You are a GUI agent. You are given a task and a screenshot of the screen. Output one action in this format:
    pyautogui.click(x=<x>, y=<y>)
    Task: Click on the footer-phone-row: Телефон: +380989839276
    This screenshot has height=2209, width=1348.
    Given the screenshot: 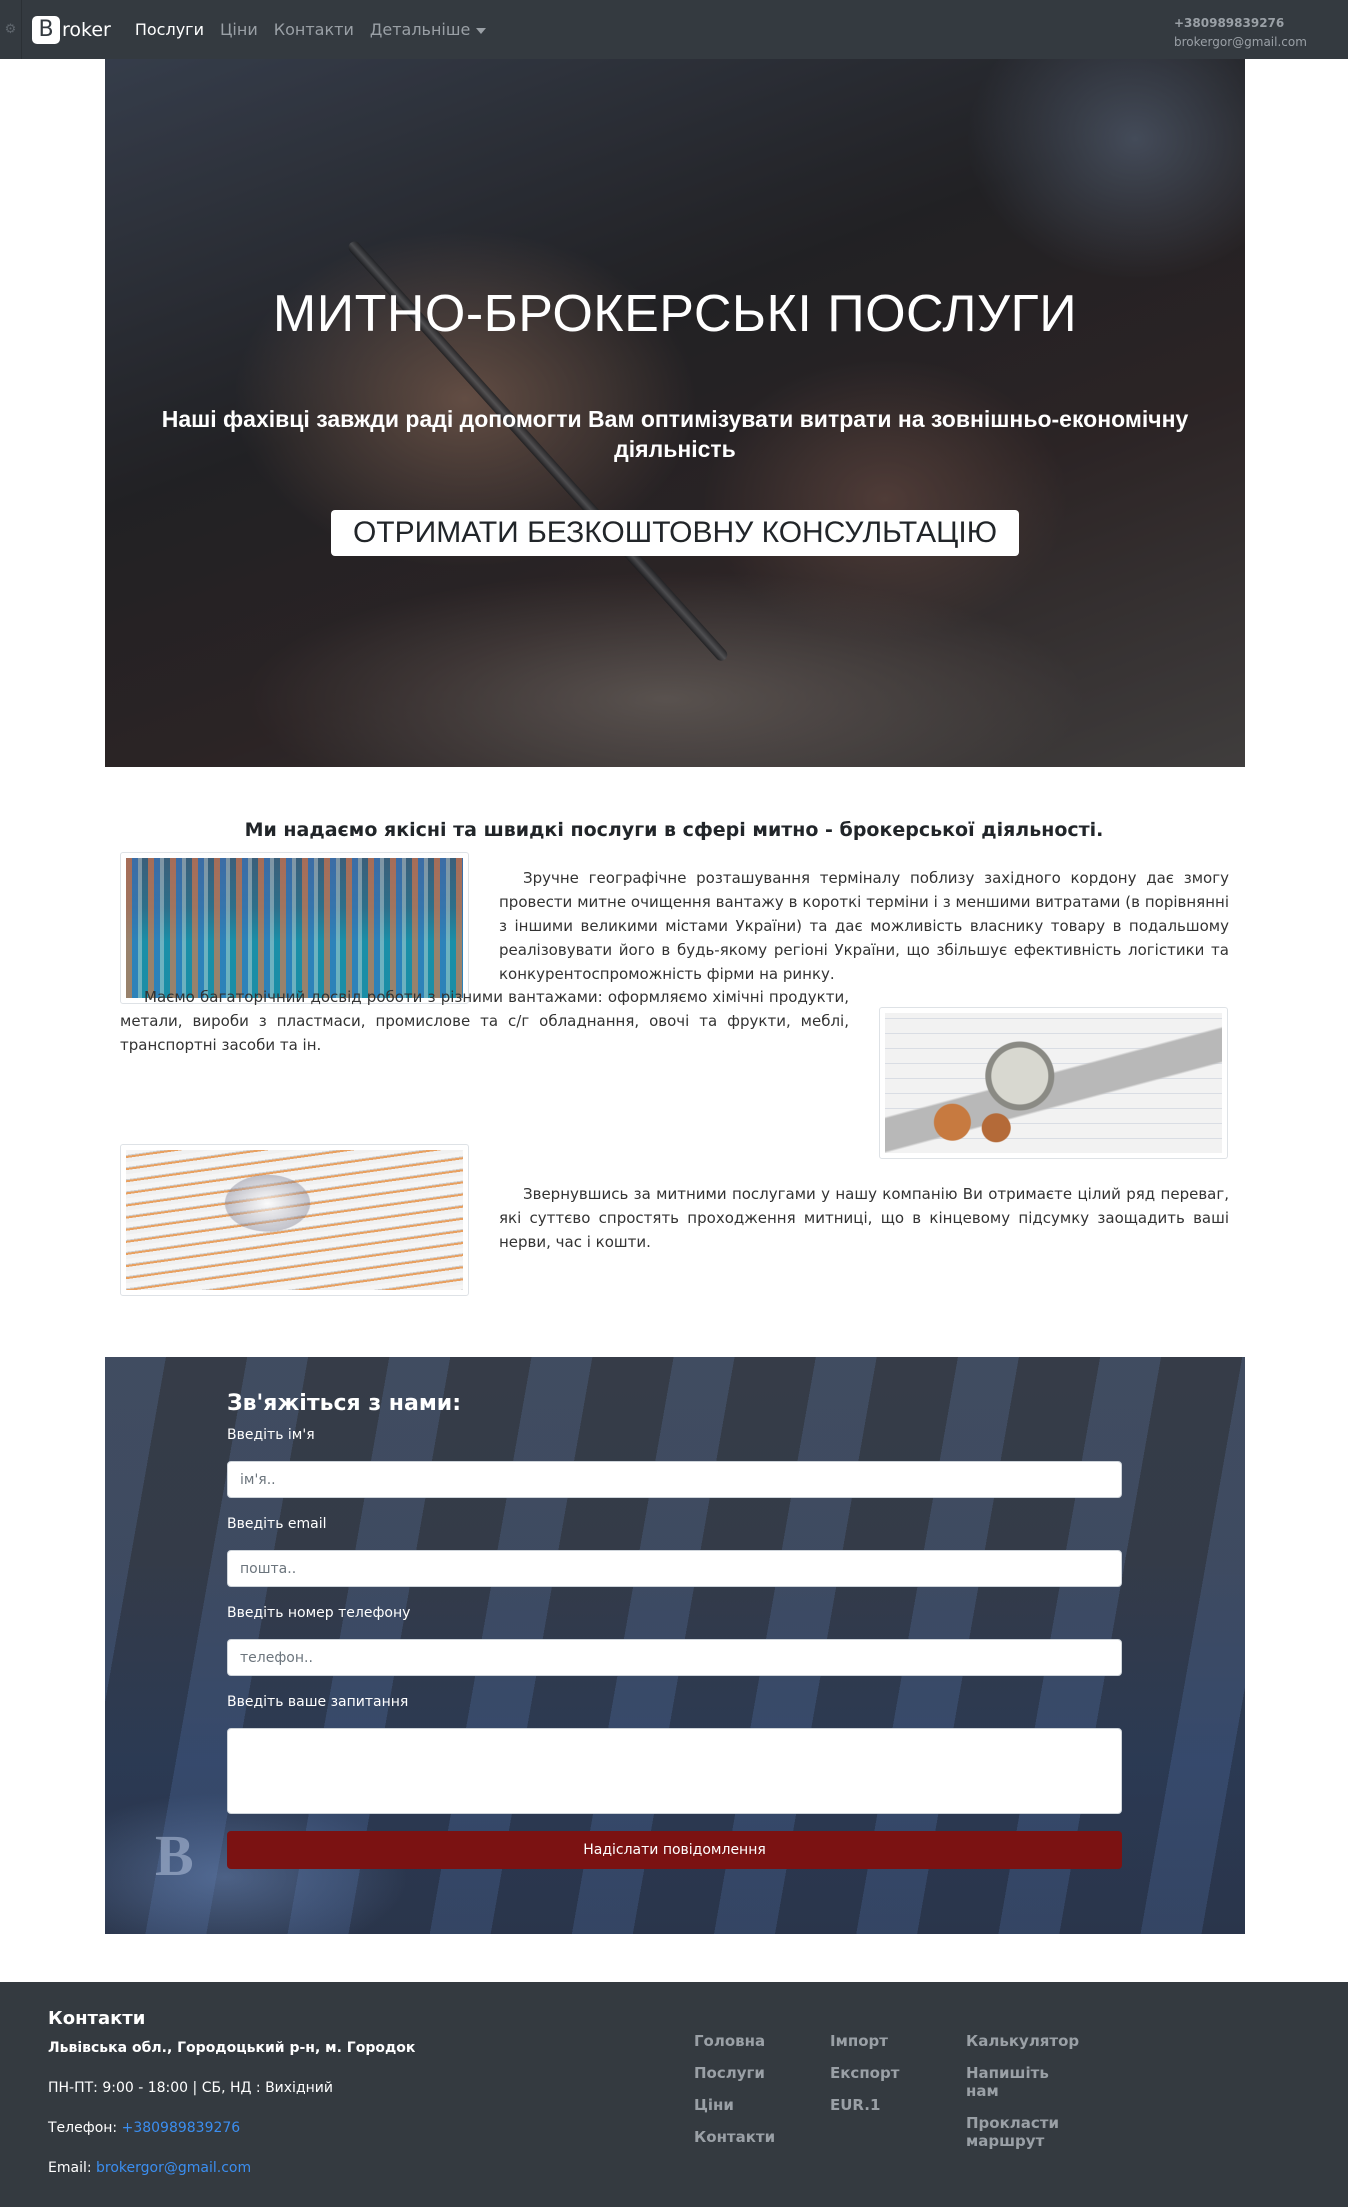 What is the action you would take?
    pyautogui.click(x=144, y=2128)
    